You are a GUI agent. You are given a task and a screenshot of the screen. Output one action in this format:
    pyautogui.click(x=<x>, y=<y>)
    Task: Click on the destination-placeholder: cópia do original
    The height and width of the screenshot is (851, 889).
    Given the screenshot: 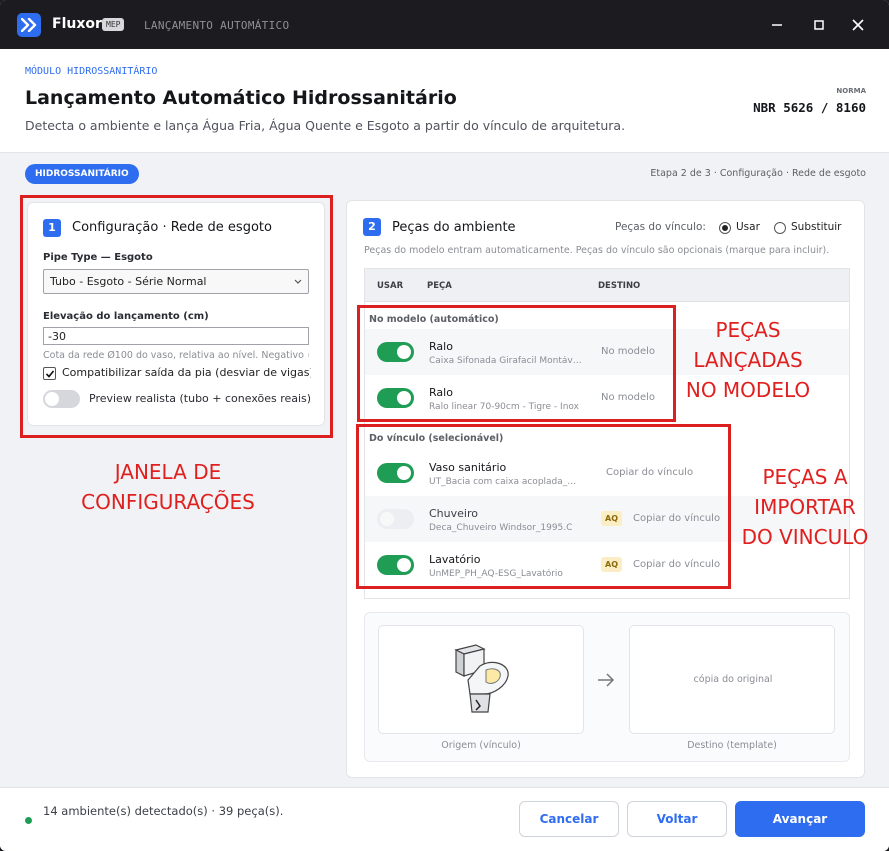 What is the action you would take?
    pyautogui.click(x=733, y=679)
    